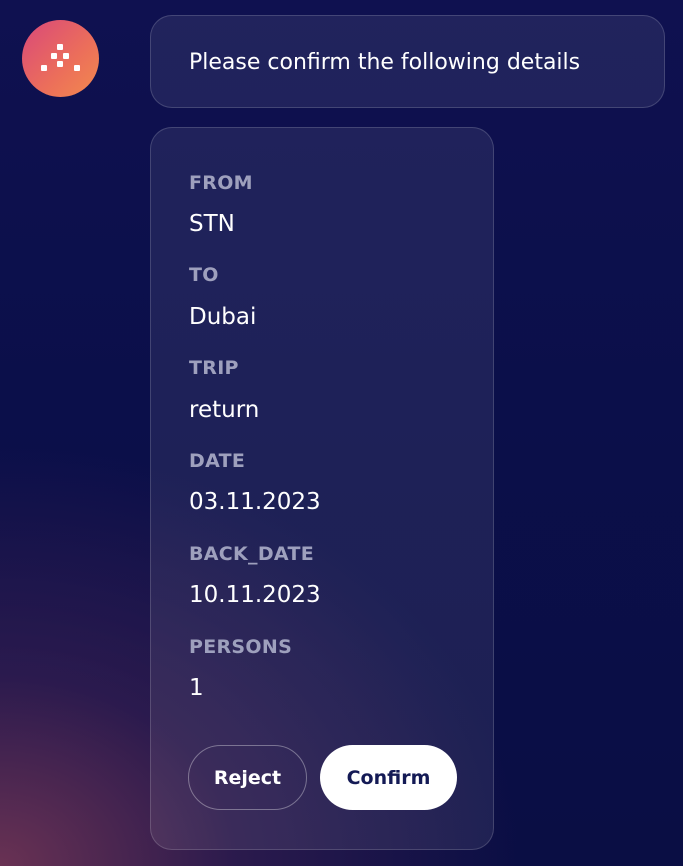  I want to click on from-label: FROM, so click(221, 183).